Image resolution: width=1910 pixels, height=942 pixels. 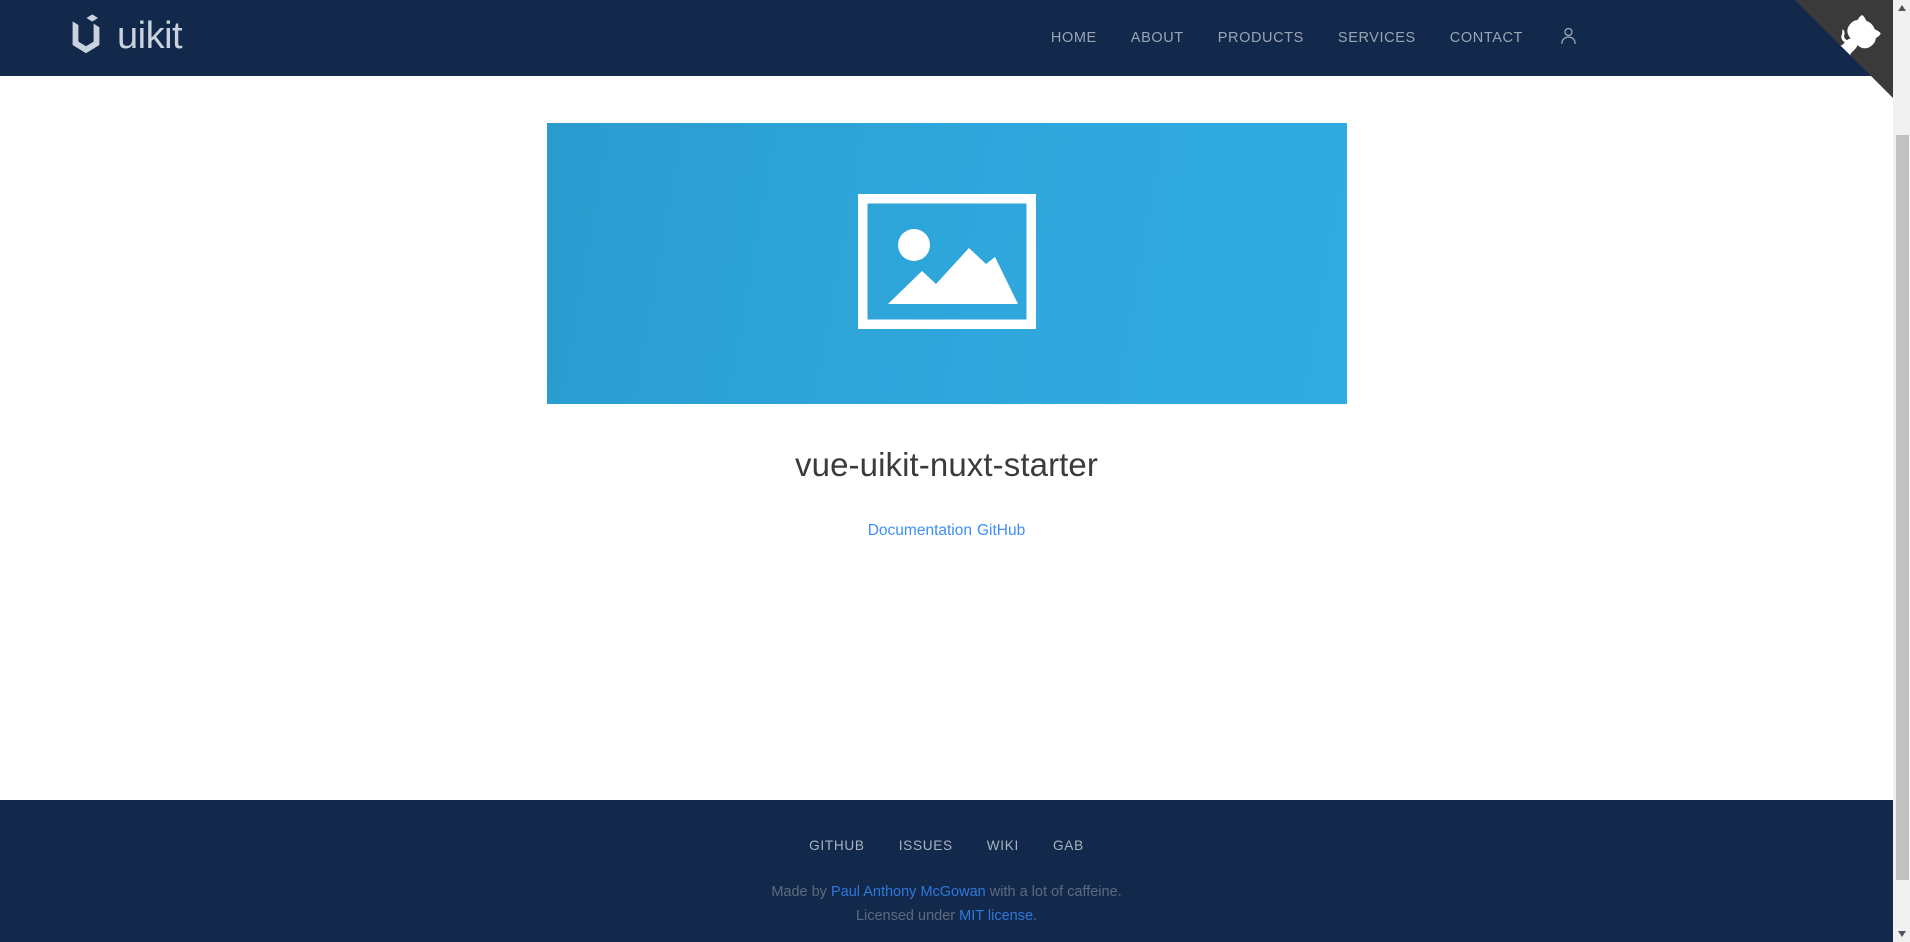 What do you see at coordinates (1377, 38) in the screenshot?
I see `nav-item-services: SERVICES` at bounding box center [1377, 38].